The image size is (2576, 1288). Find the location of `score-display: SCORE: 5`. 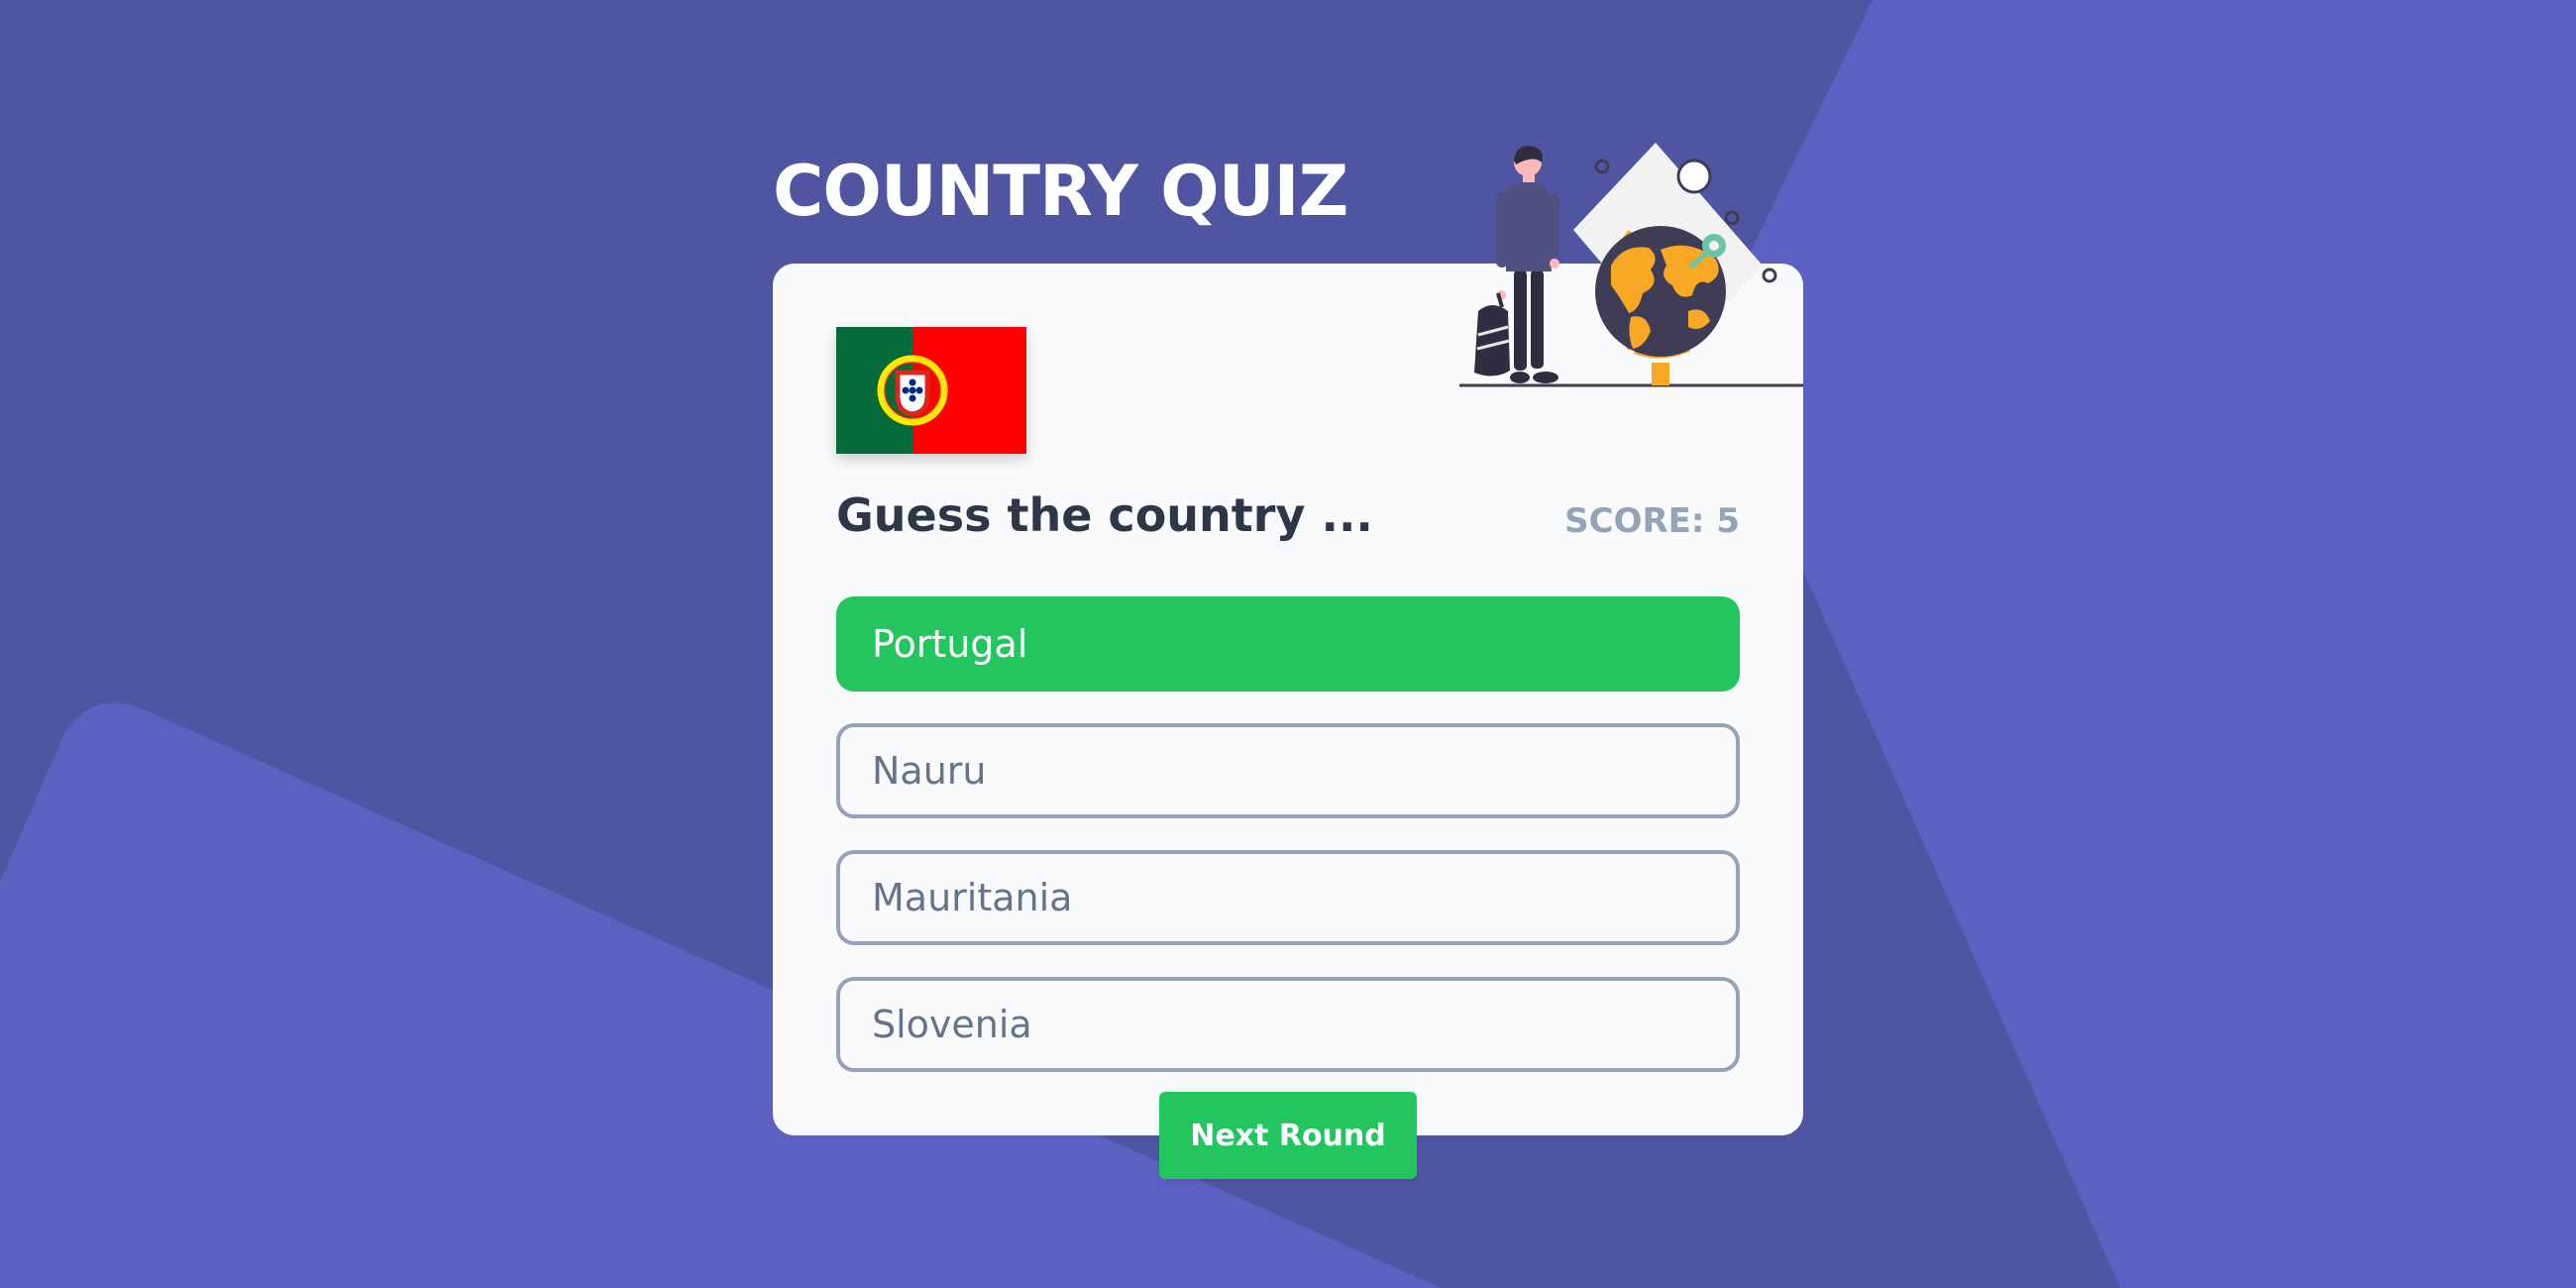

score-display: SCORE: 5 is located at coordinates (1652, 521).